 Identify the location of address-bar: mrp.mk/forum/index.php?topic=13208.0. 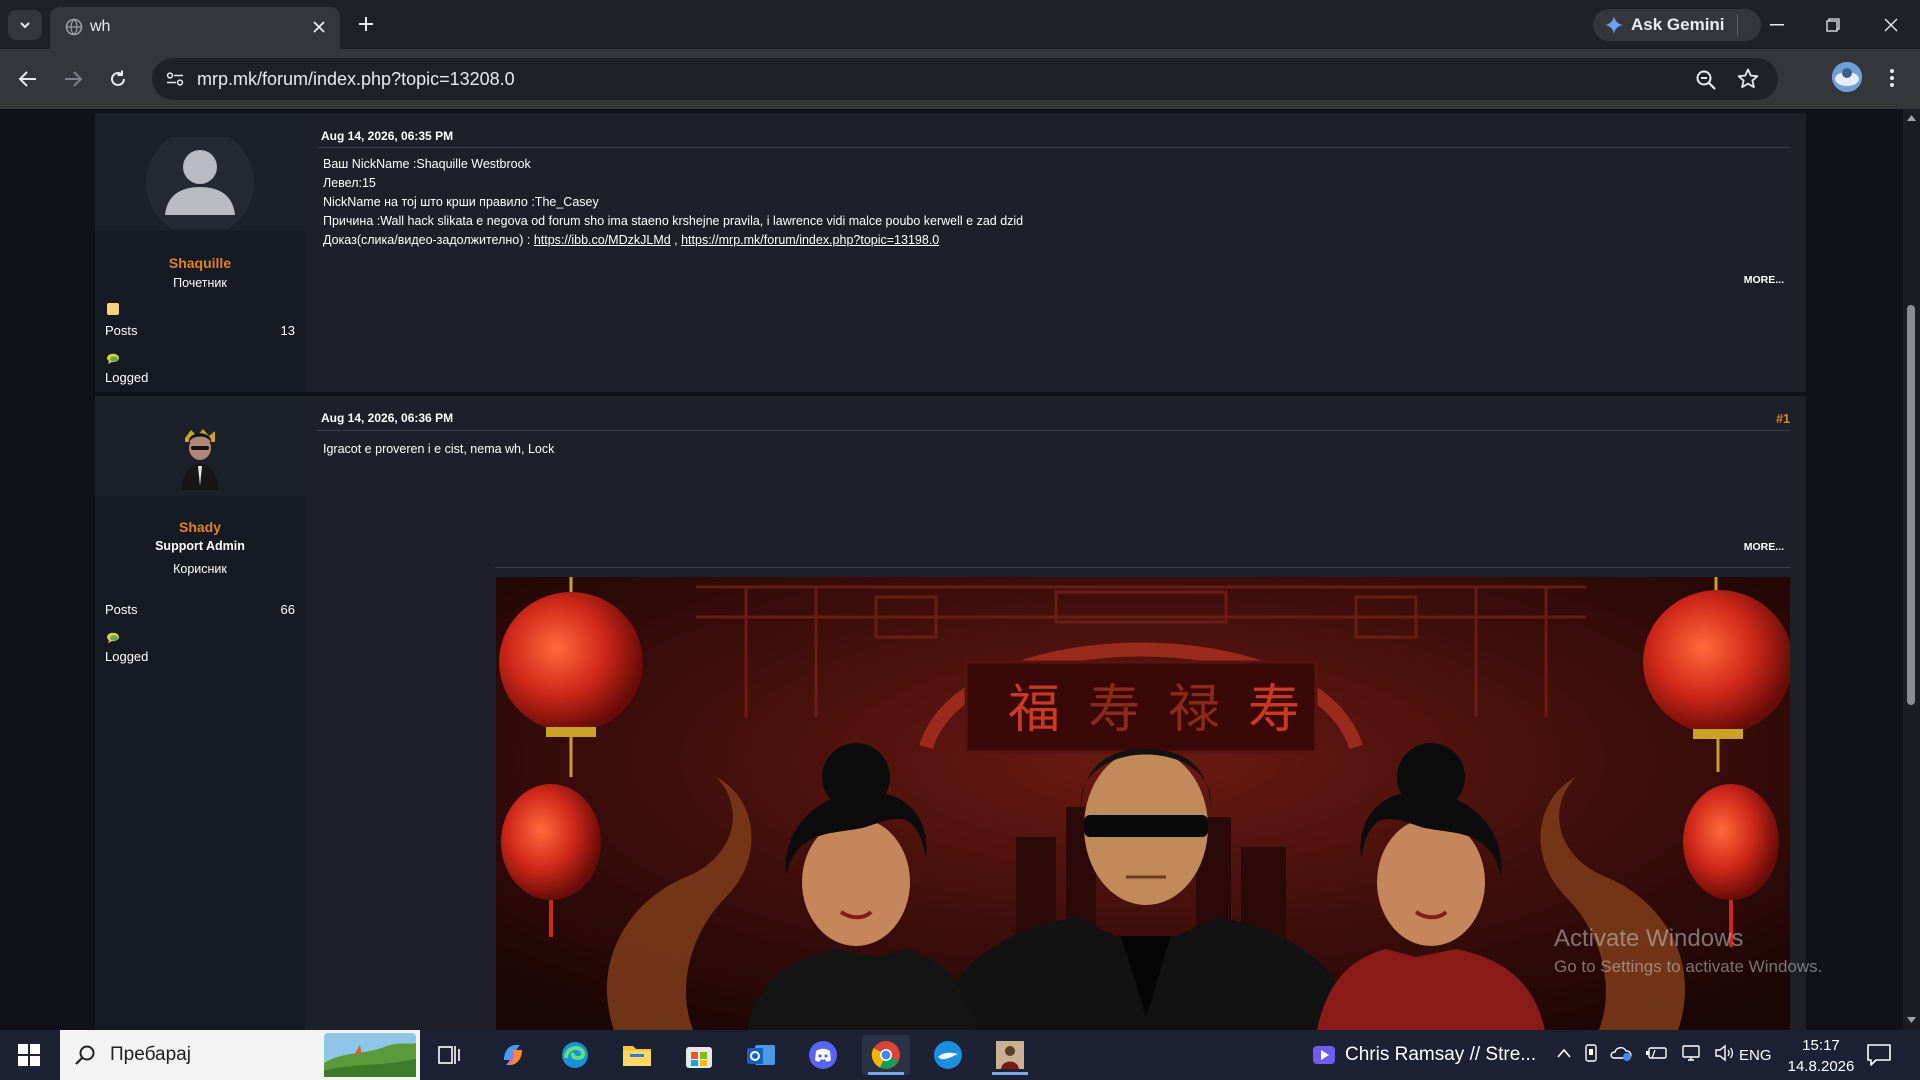
(965, 79).